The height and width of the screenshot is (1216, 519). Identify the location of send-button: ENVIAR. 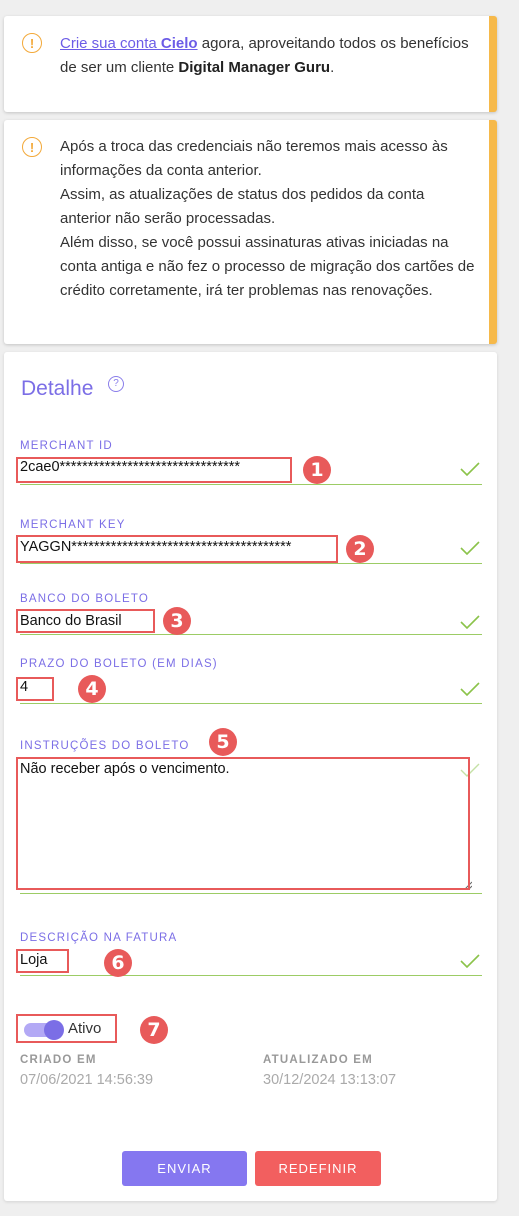
(184, 1168).